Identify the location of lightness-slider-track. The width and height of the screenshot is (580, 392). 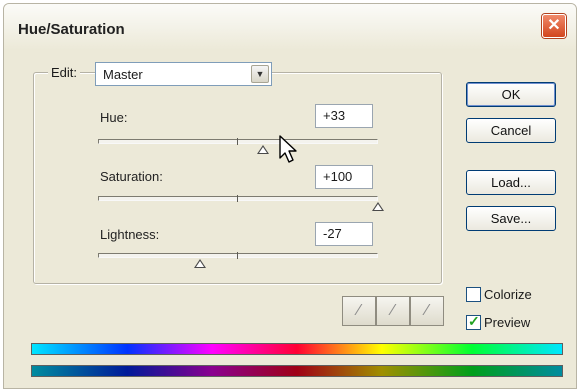
(238, 255).